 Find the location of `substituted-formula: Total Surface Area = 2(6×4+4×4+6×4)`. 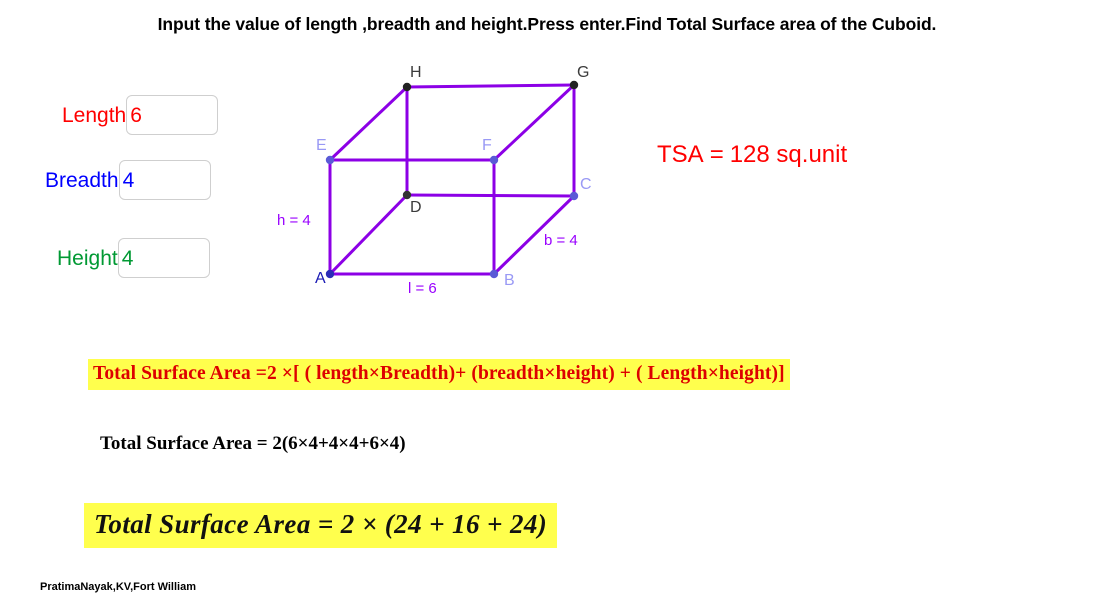

substituted-formula: Total Surface Area = 2(6×4+4×4+6×4) is located at coordinates (253, 443).